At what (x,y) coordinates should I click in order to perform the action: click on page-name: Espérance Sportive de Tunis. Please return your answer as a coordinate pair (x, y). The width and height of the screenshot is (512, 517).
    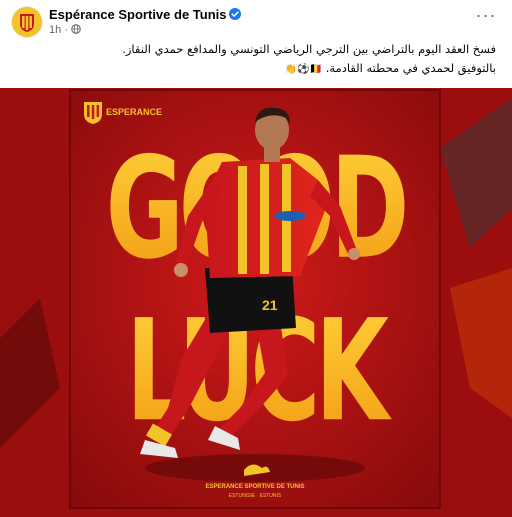
    Looking at the image, I should click on (145, 14).